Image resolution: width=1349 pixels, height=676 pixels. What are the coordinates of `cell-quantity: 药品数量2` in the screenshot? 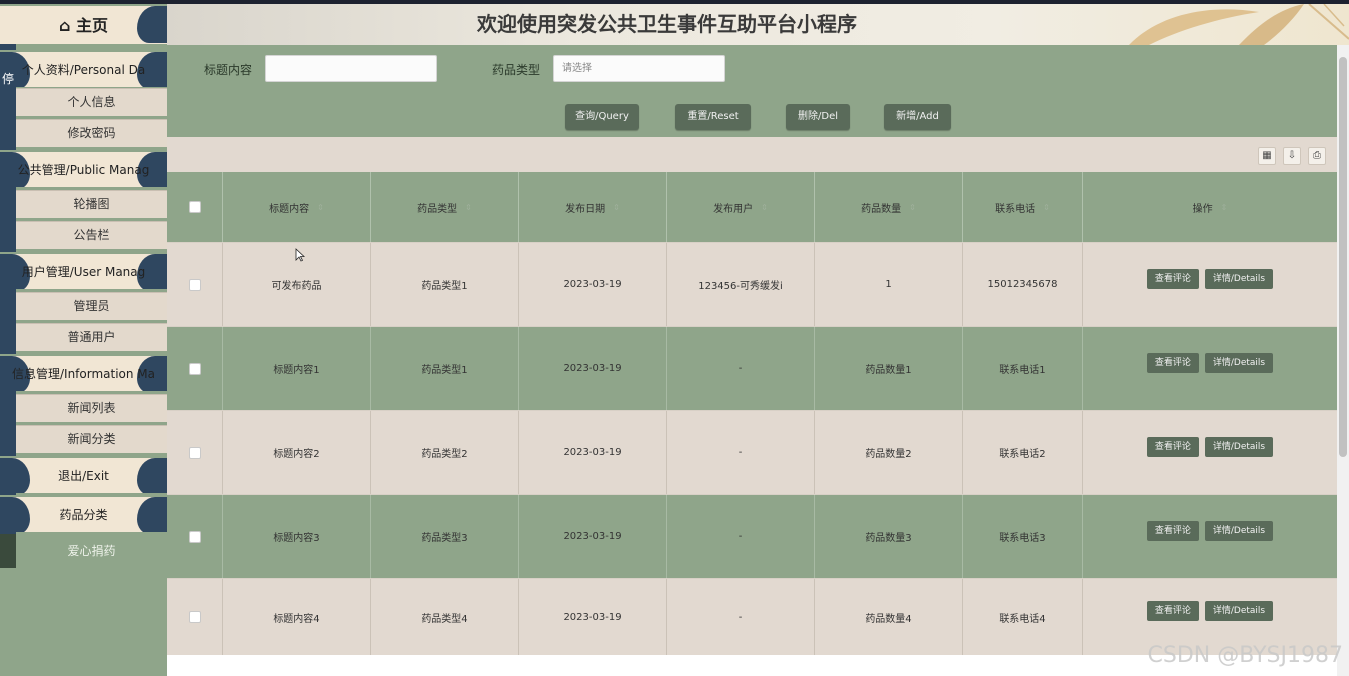 It's located at (889, 452).